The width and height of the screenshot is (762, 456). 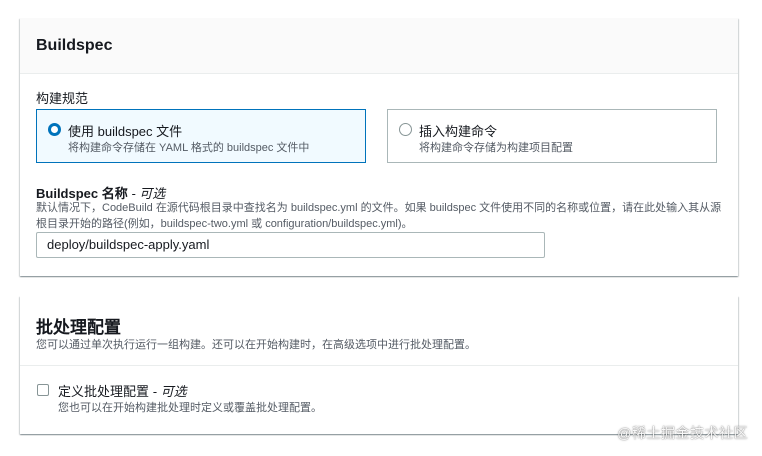 I want to click on define-batch-config-label: 定义批处理配置 - 可选, so click(x=122, y=390).